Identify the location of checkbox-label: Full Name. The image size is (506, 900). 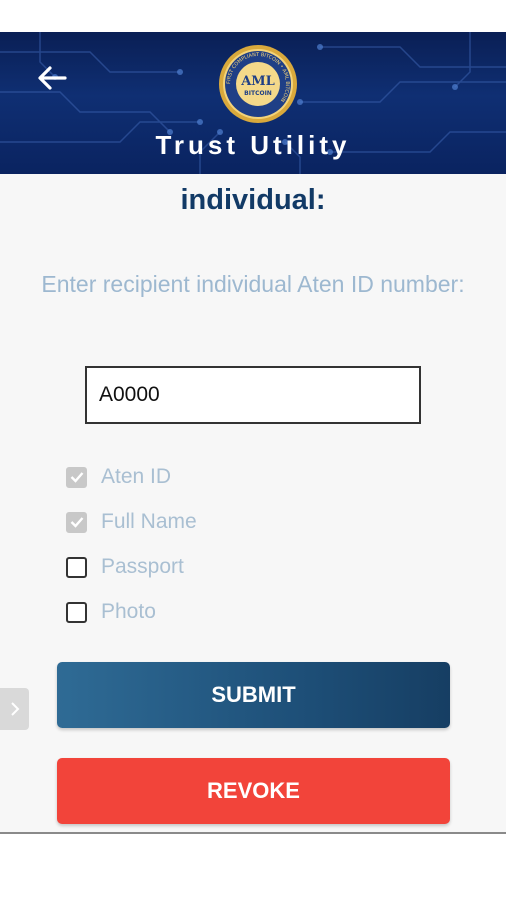
(149, 521).